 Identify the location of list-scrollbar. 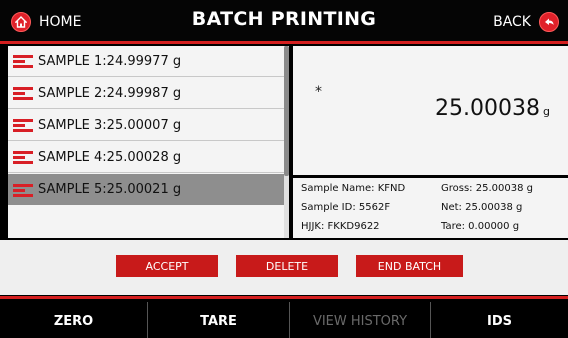
(286, 142).